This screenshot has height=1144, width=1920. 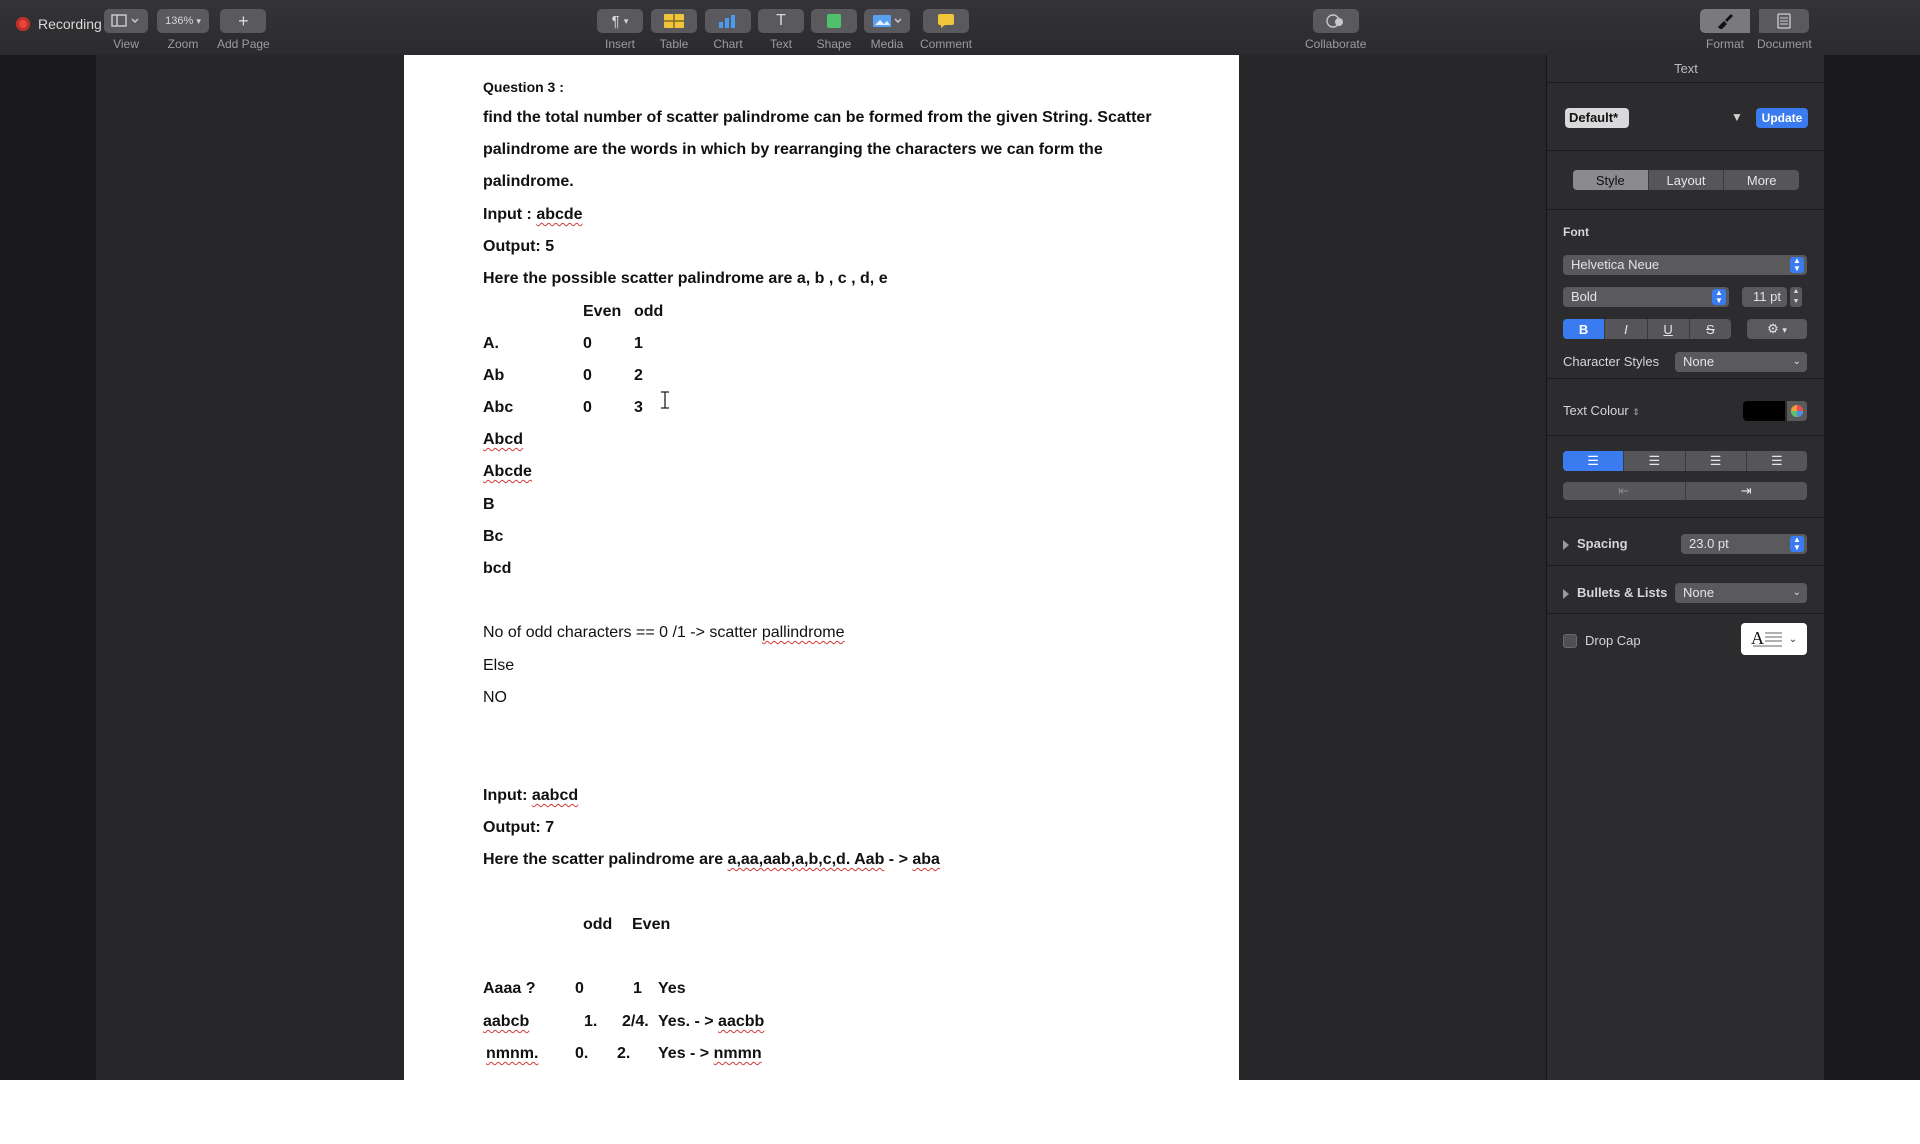 I want to click on tab-style: Style, so click(x=1611, y=180).